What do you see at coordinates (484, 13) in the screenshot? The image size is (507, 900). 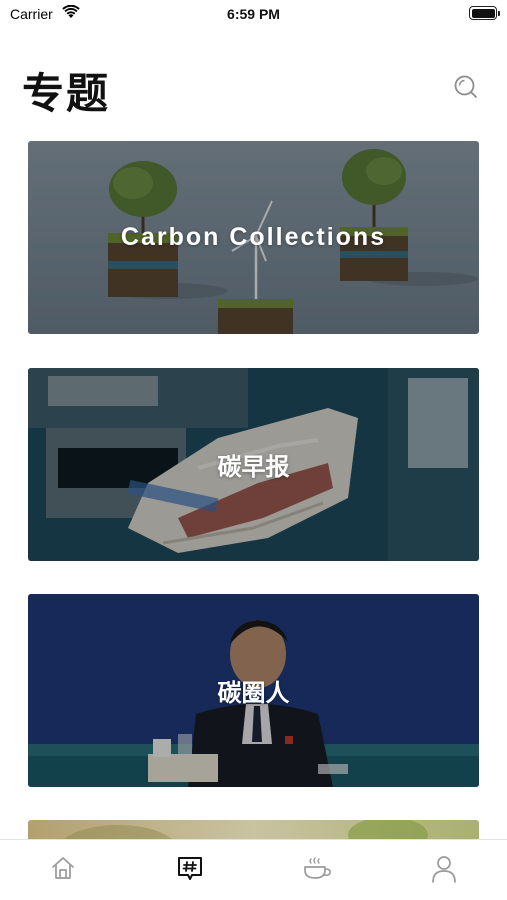 I see `battery-icon` at bounding box center [484, 13].